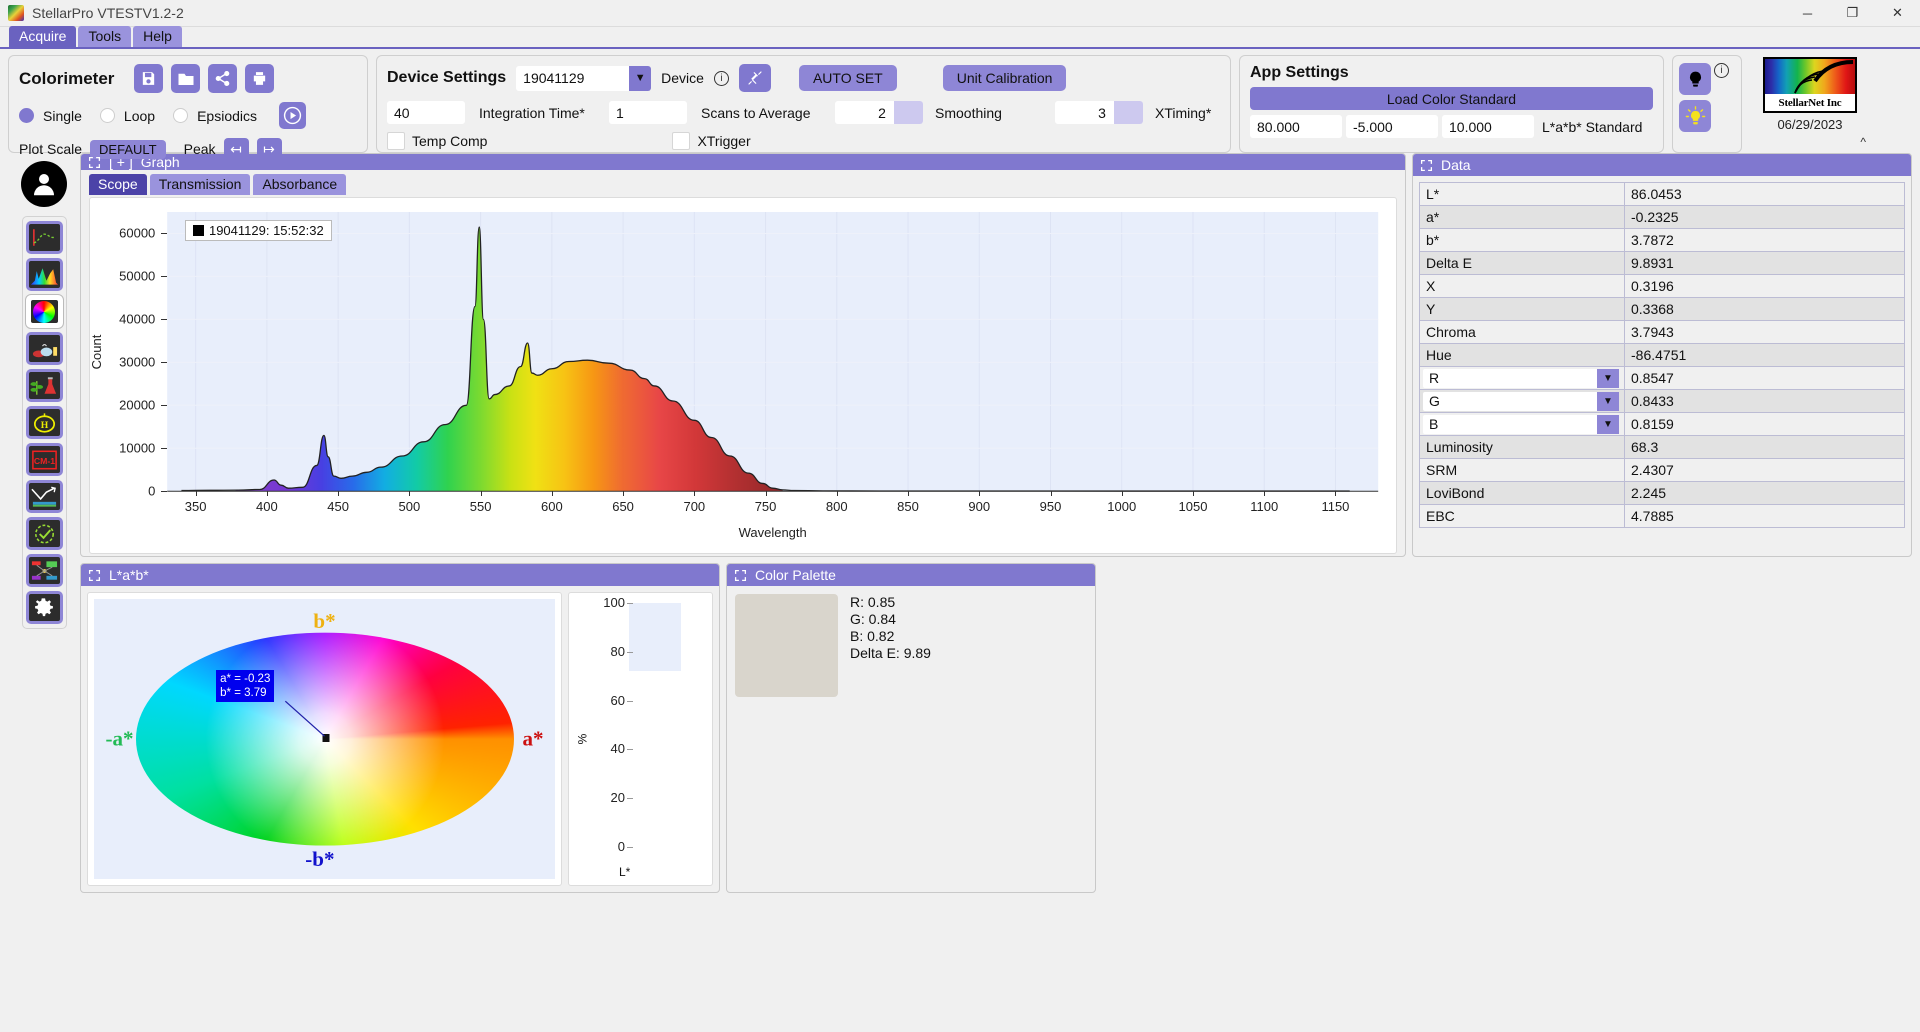  Describe the element at coordinates (1488, 126) in the screenshot. I see `standard-b-input: 10.000` at that location.